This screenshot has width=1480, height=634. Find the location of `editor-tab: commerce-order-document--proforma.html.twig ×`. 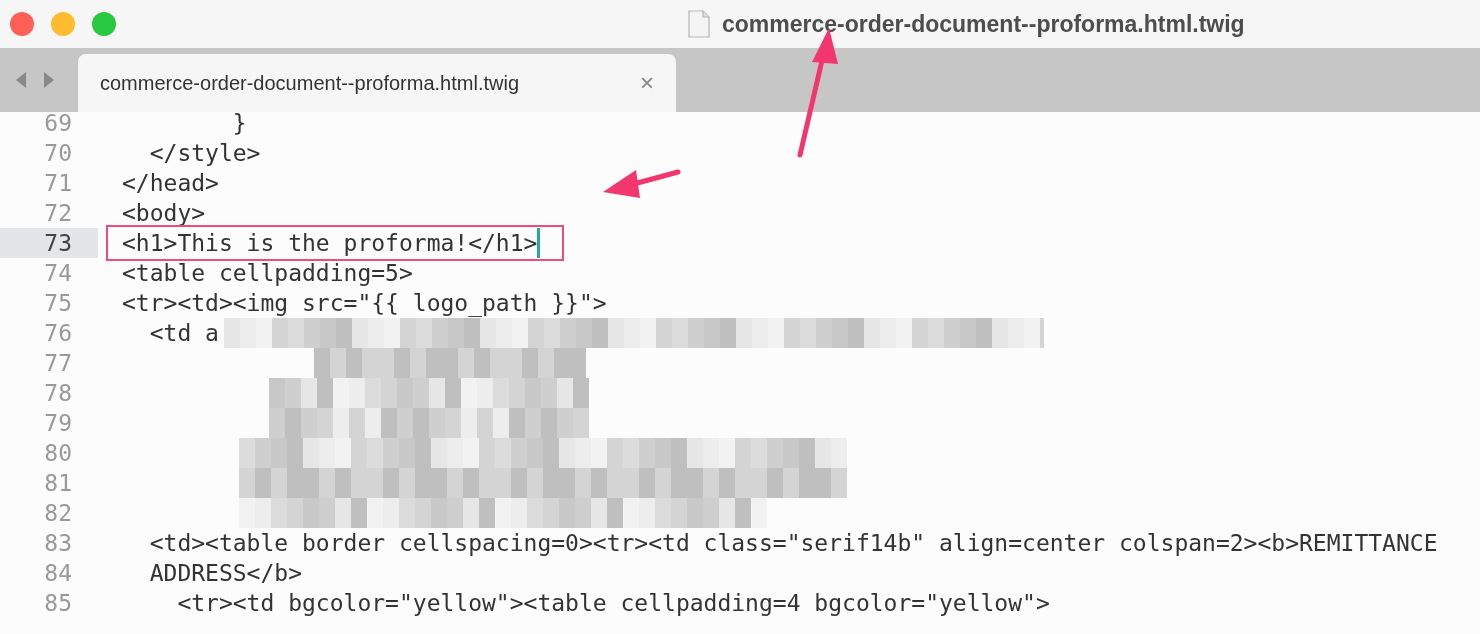

editor-tab: commerce-order-document--proforma.html.twig × is located at coordinates (377, 83).